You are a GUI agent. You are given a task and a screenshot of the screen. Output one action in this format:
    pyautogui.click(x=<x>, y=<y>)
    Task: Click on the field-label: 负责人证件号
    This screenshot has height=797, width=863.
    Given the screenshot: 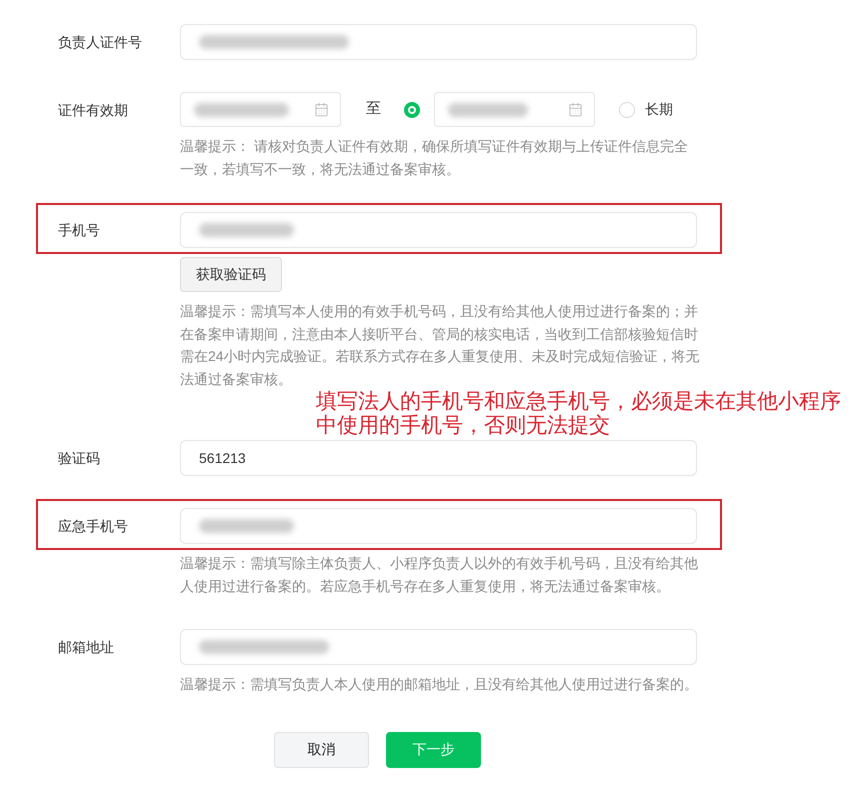 What is the action you would take?
    pyautogui.click(x=100, y=42)
    